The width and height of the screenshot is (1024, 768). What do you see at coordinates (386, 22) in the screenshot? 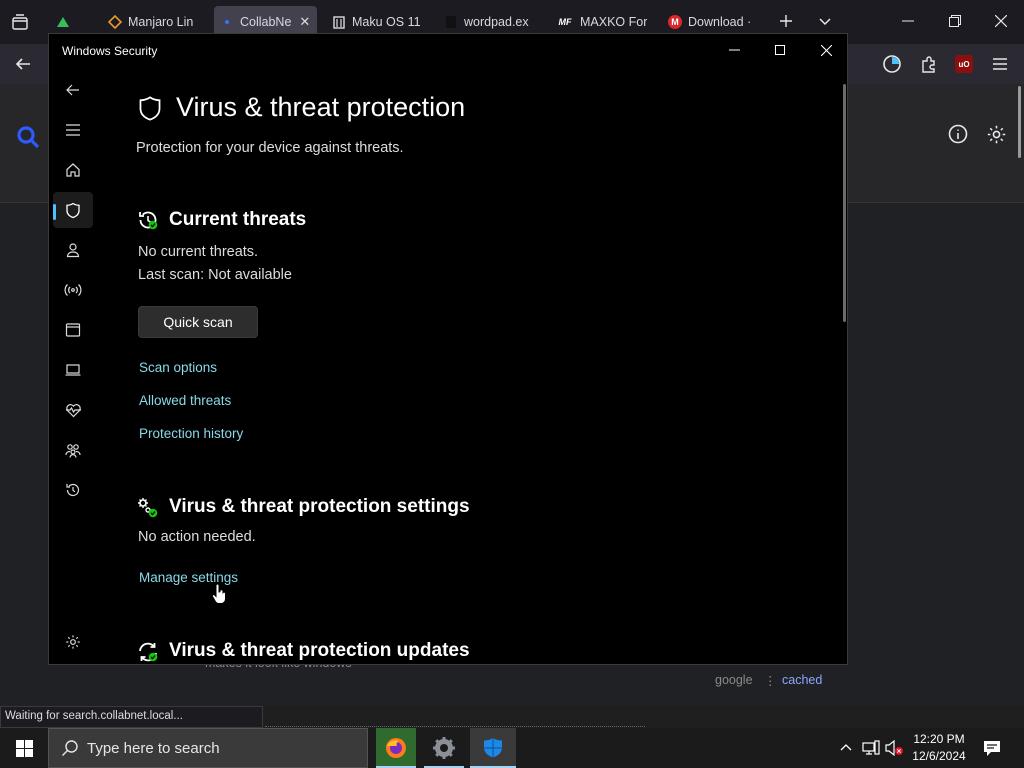
I see `tab-label: Maku OS 11` at bounding box center [386, 22].